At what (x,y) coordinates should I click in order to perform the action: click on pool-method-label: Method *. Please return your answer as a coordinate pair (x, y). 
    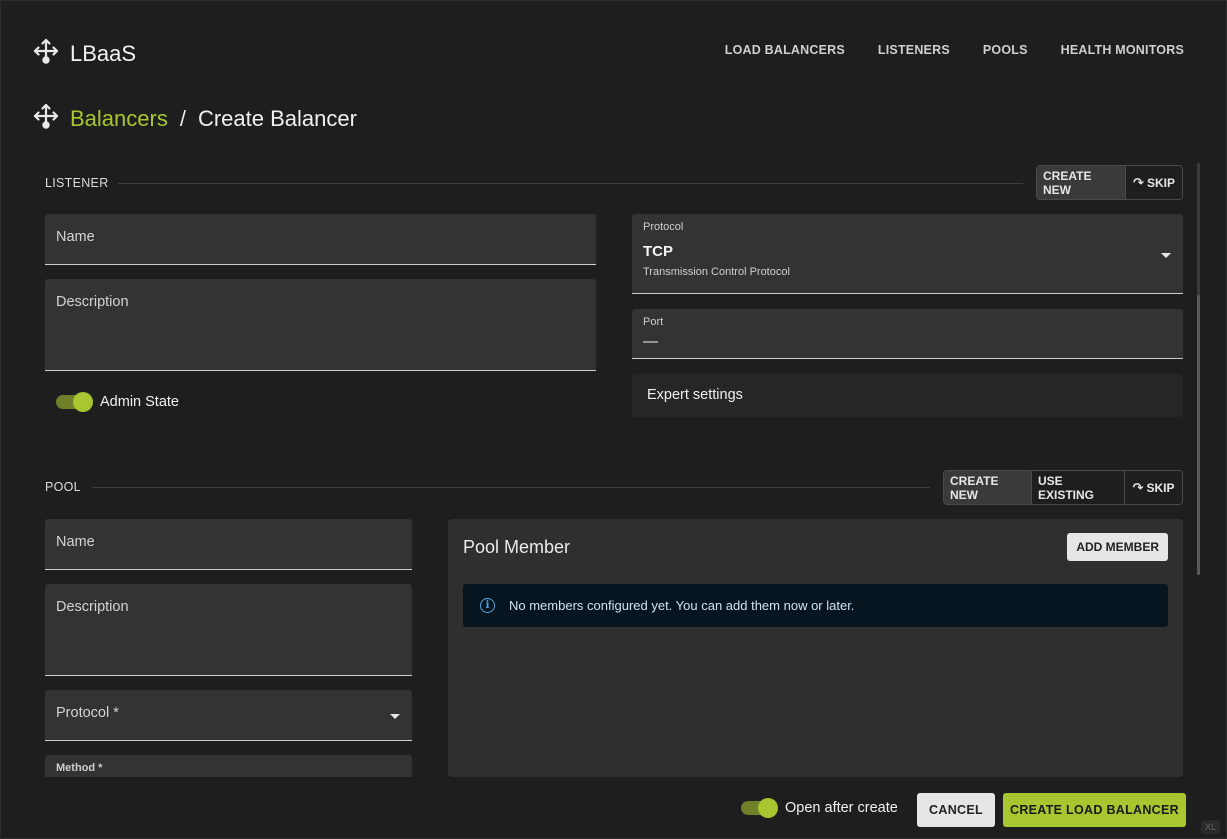
    Looking at the image, I should click on (79, 768).